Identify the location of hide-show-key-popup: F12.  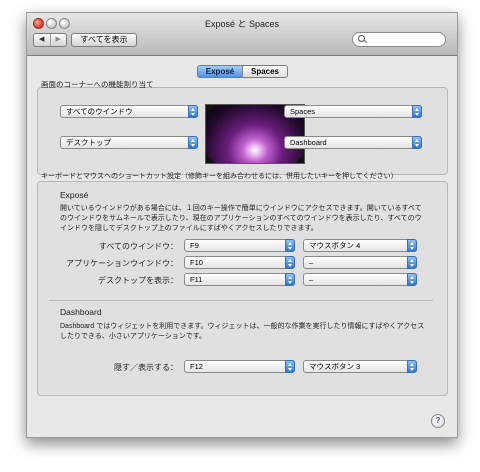
(239, 366).